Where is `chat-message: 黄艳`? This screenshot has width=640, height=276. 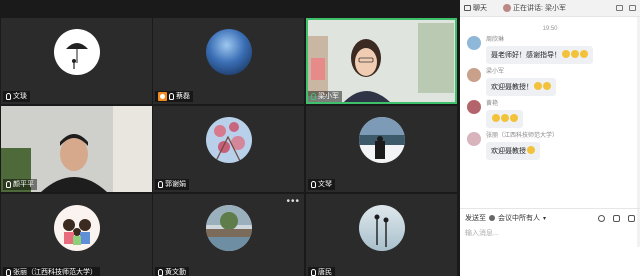
chat-message: 黄艳 is located at coordinates (550, 114).